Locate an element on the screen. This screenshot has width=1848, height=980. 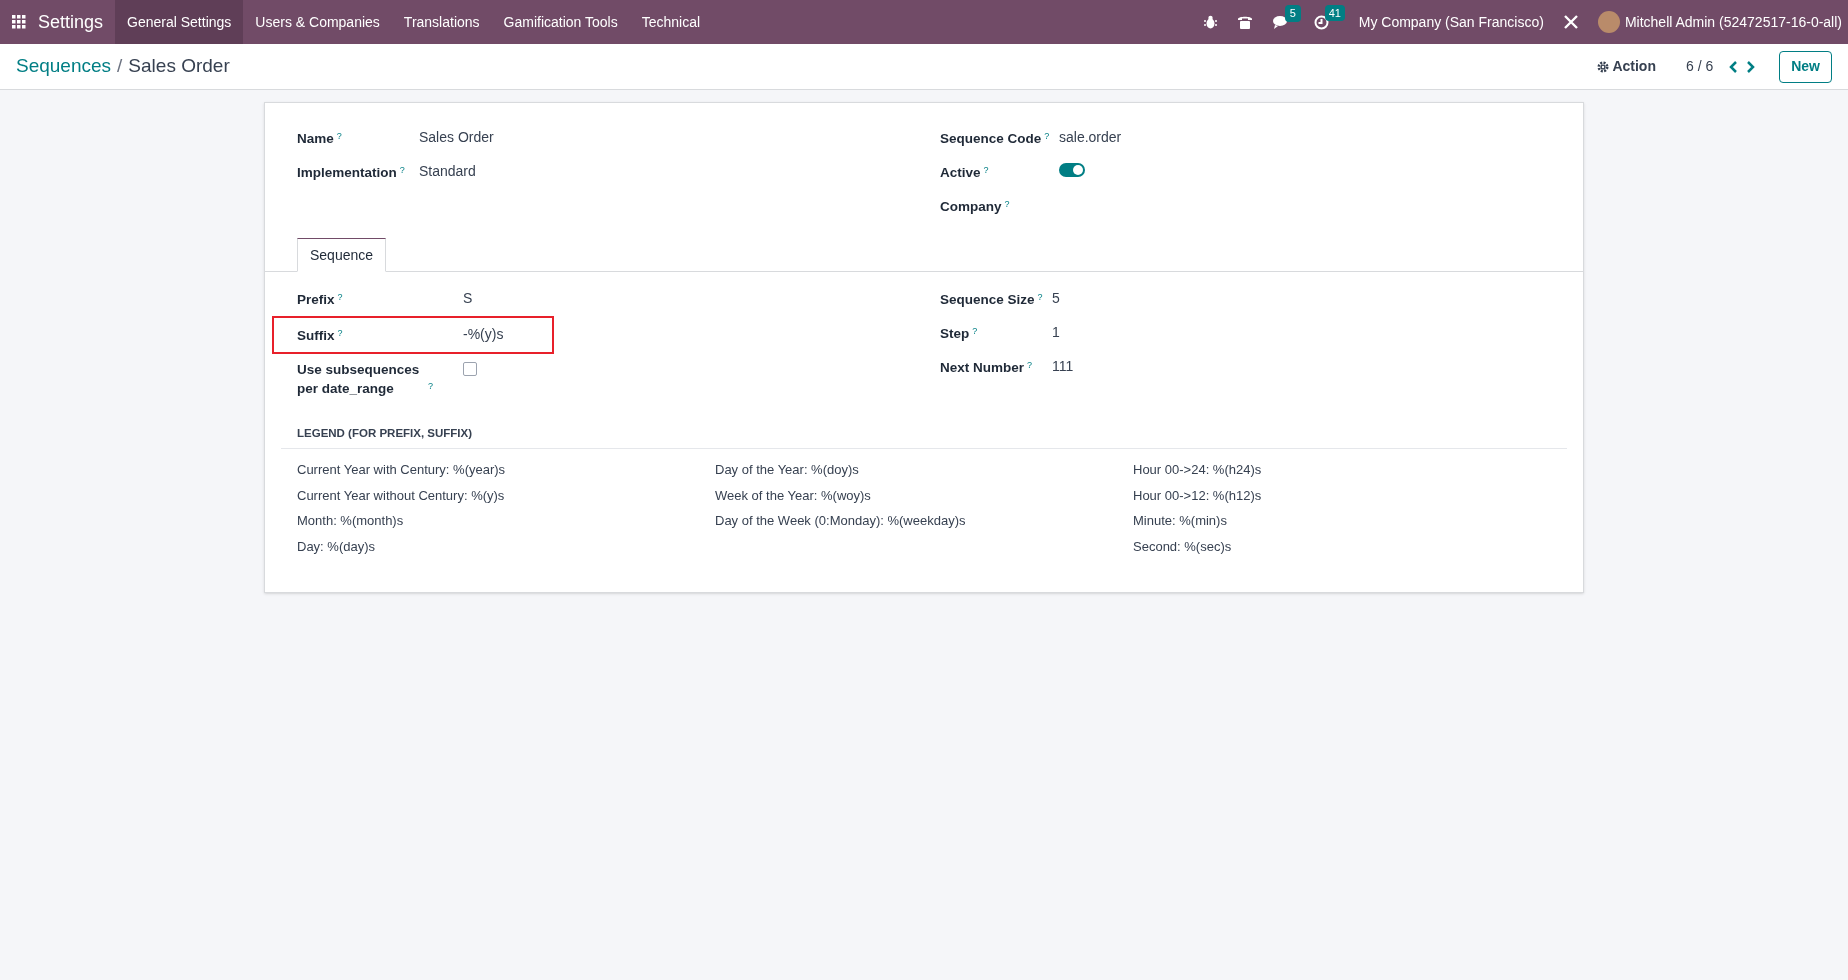
field-value: 5 is located at coordinates (1056, 298).